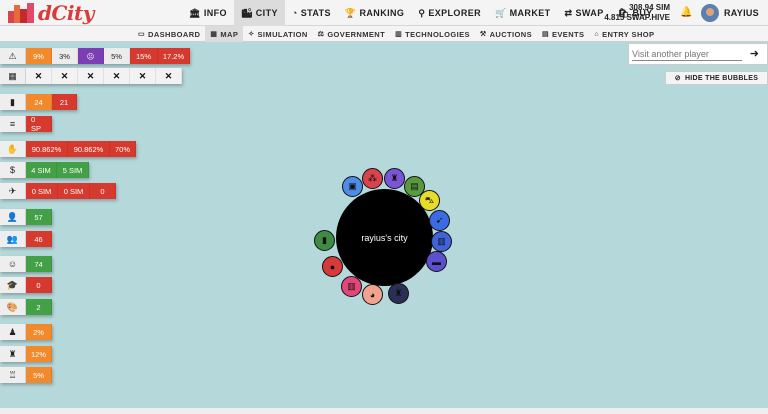 The width and height of the screenshot is (768, 414). Describe the element at coordinates (372, 178) in the screenshot. I see `network-icon: ⁂` at that location.